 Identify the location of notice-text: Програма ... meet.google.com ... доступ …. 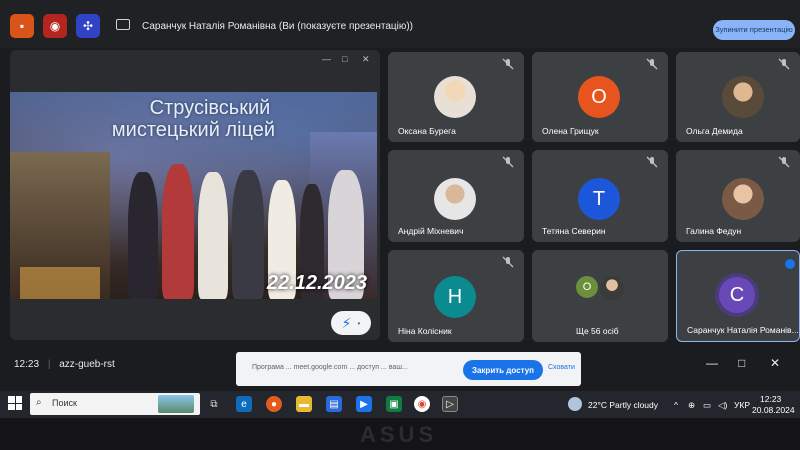
(330, 367).